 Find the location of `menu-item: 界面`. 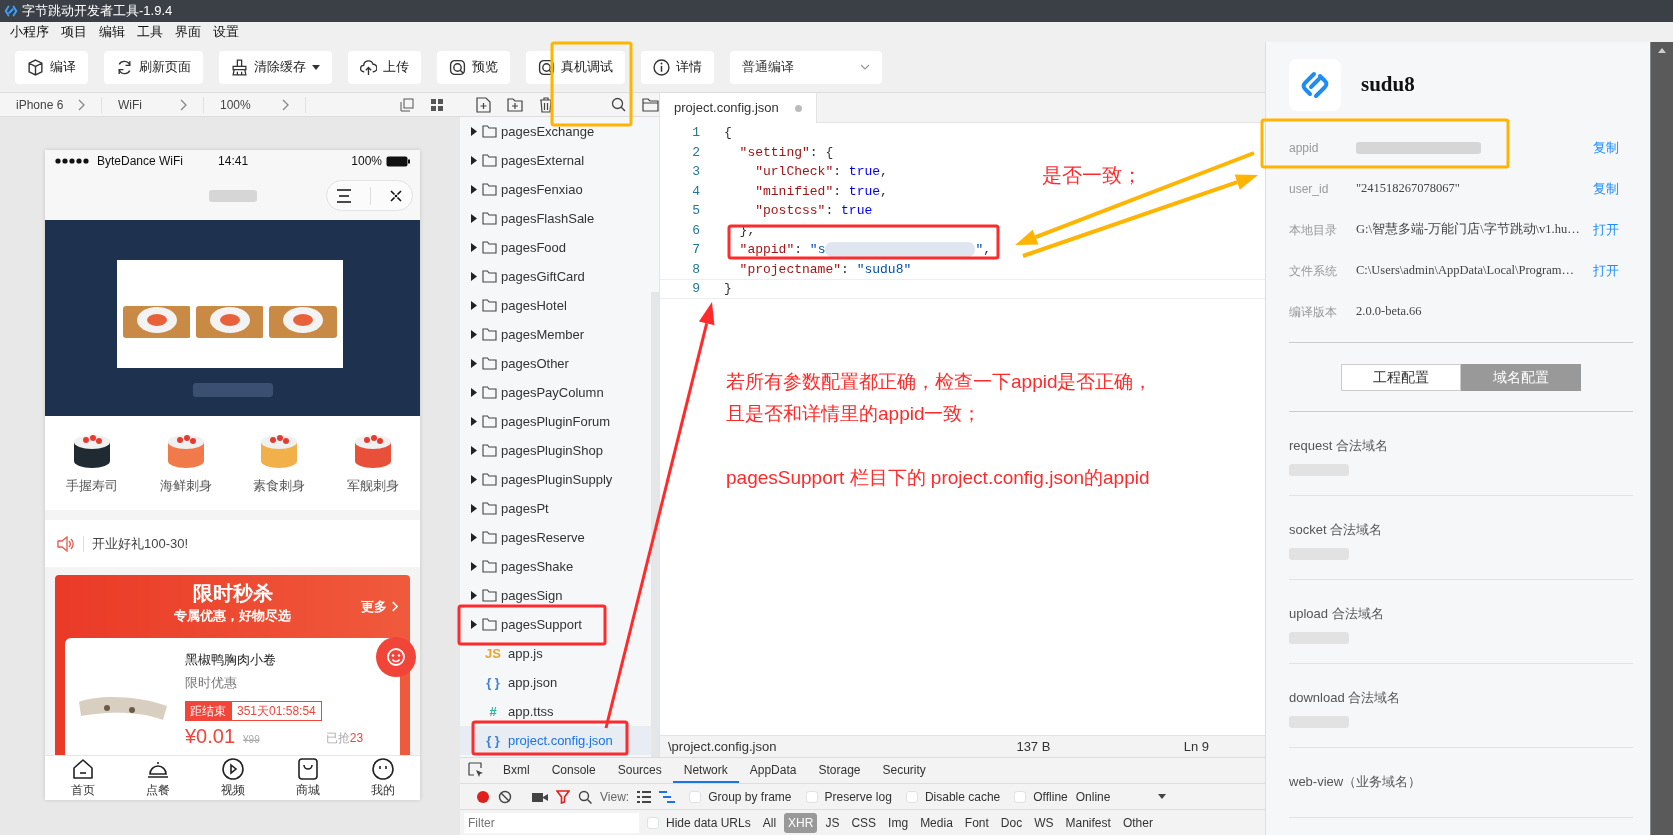

menu-item: 界面 is located at coordinates (188, 32).